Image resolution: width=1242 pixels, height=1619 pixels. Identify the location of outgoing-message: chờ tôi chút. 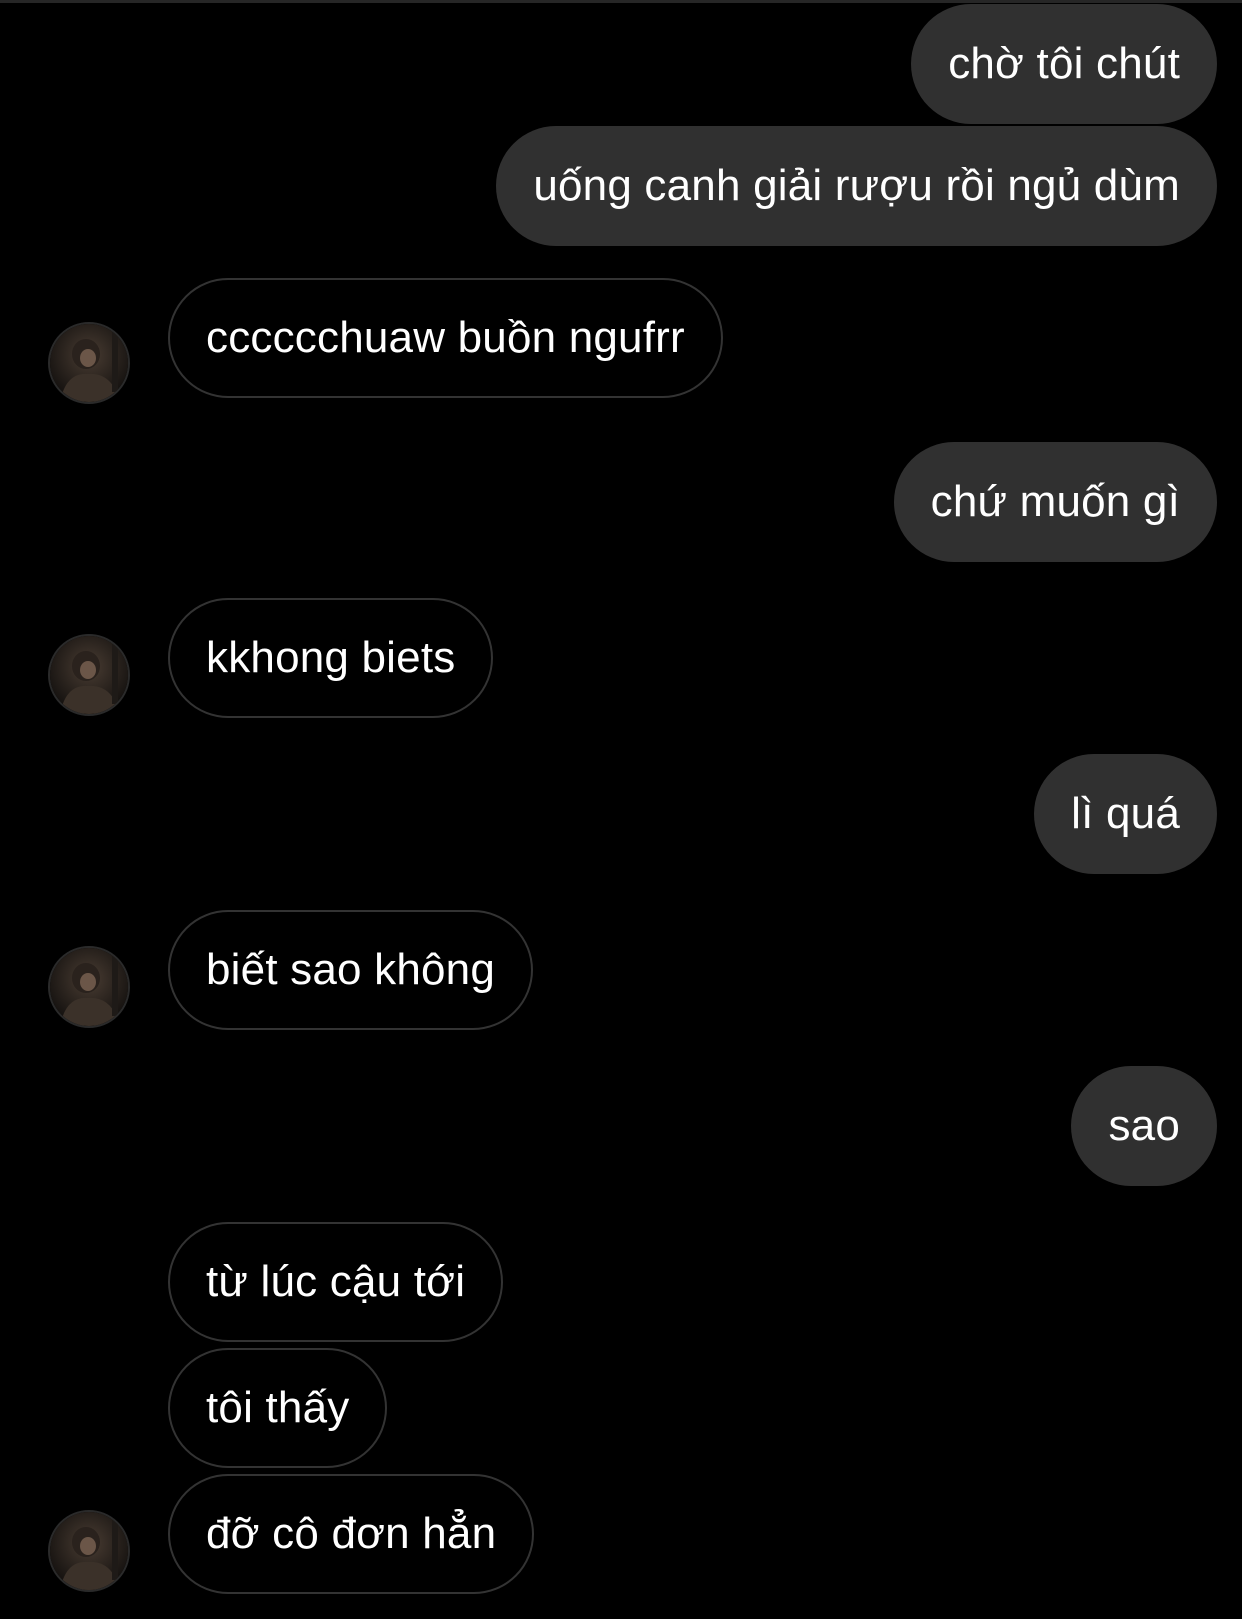
(1064, 64).